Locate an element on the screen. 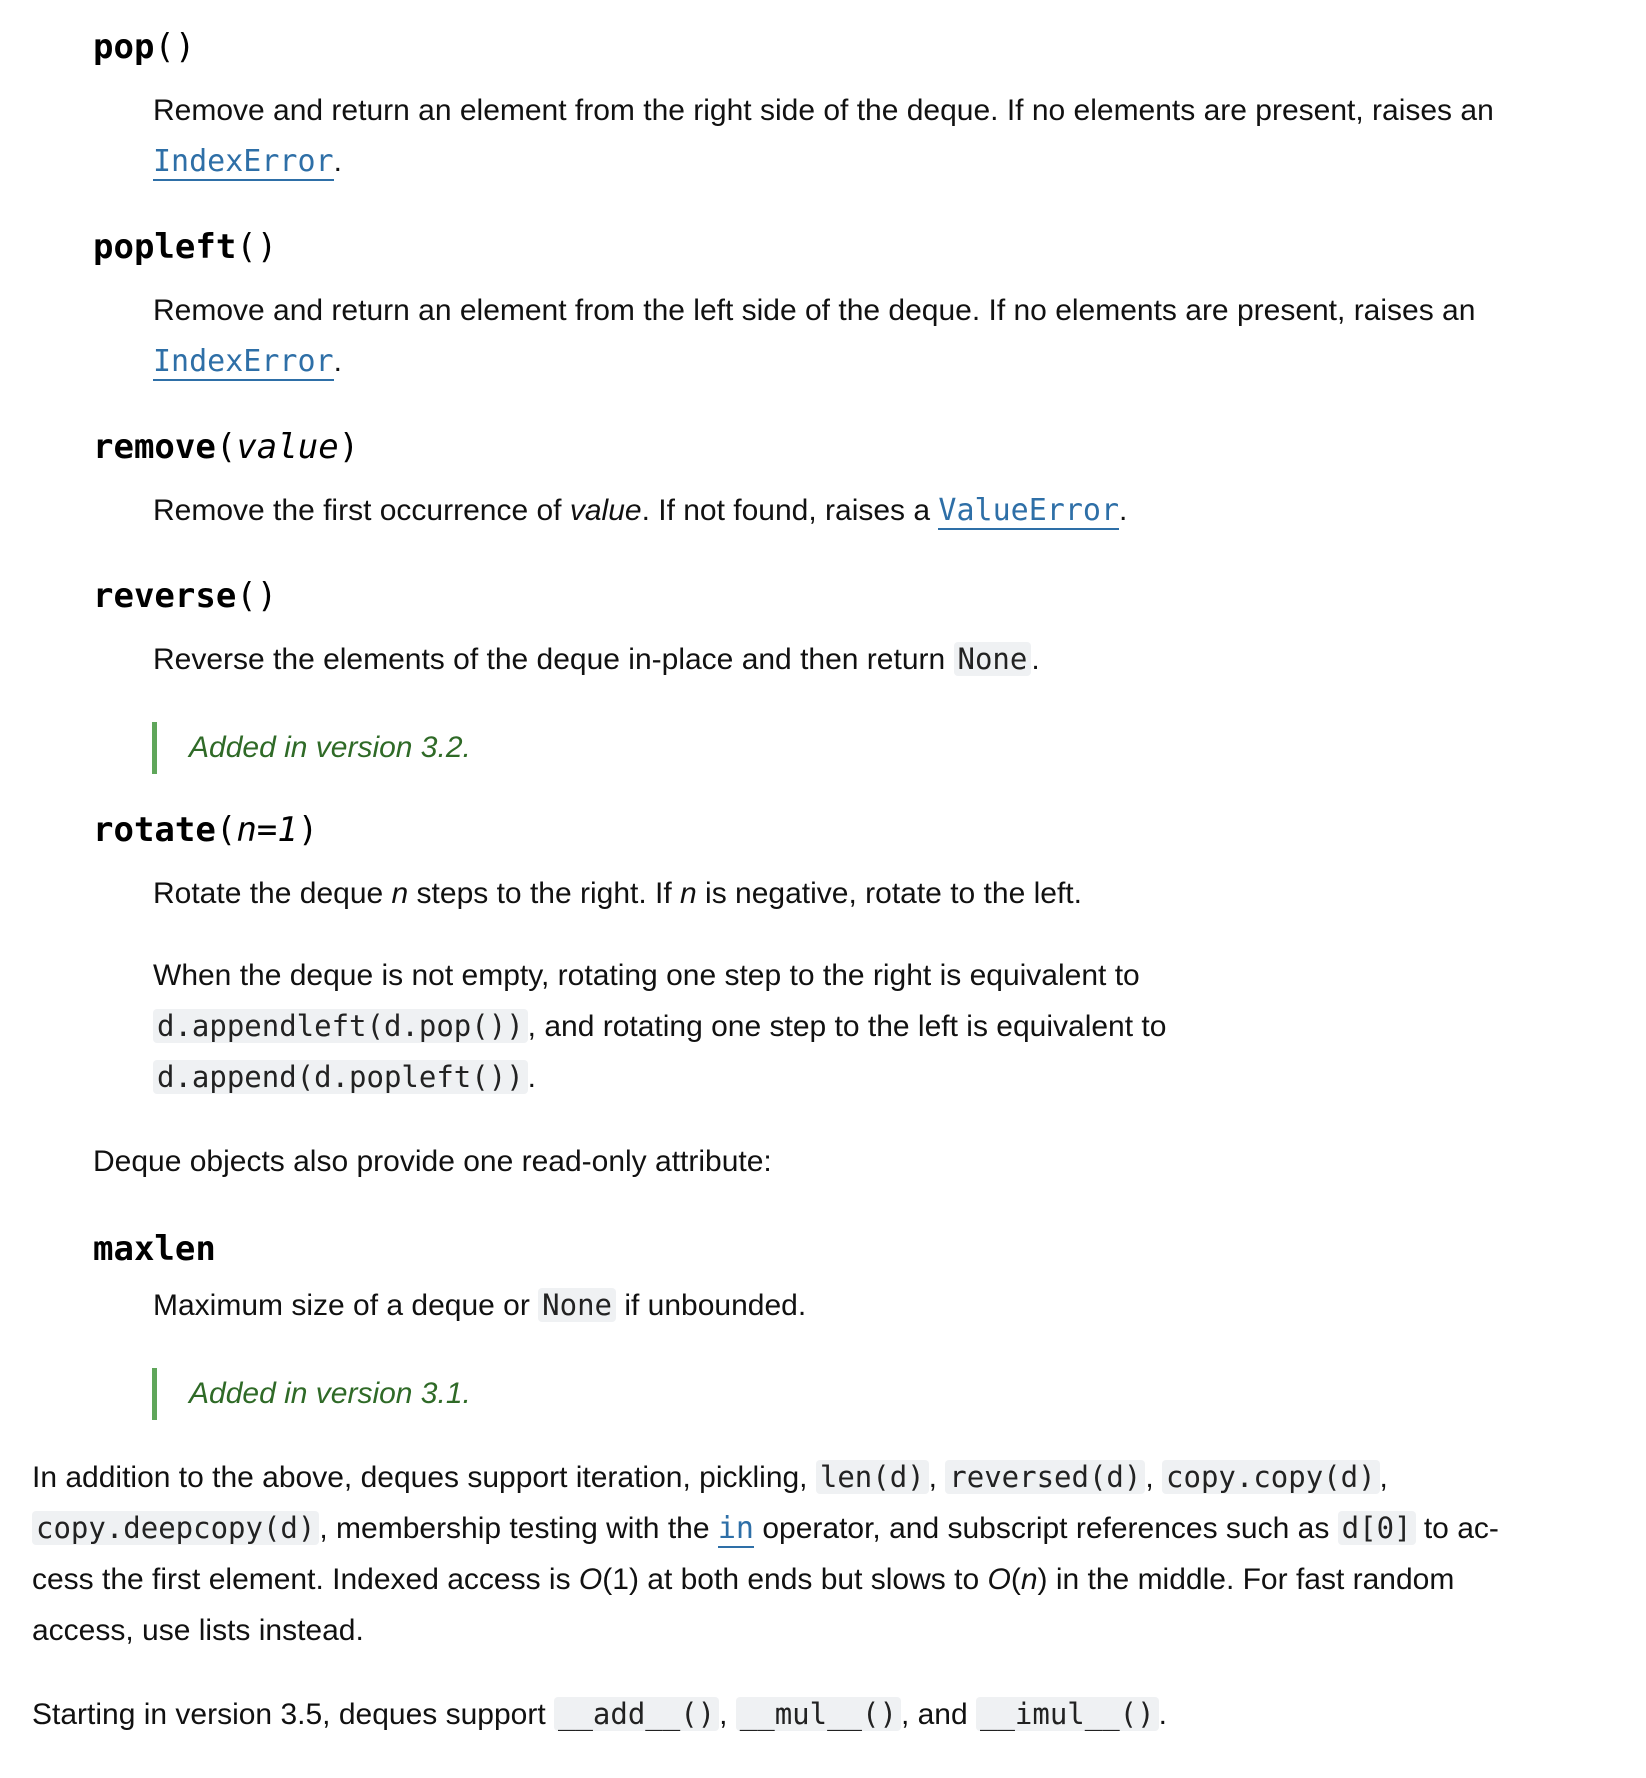  popleft-description-cont: IndexError. is located at coordinates (247, 361).